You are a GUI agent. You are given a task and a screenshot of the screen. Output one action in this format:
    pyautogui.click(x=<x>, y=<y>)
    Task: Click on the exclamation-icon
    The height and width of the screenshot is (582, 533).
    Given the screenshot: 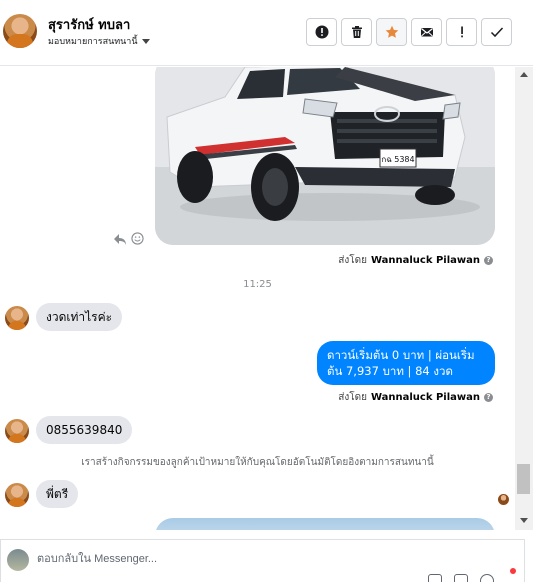 What is the action you would take?
    pyautogui.click(x=461, y=32)
    